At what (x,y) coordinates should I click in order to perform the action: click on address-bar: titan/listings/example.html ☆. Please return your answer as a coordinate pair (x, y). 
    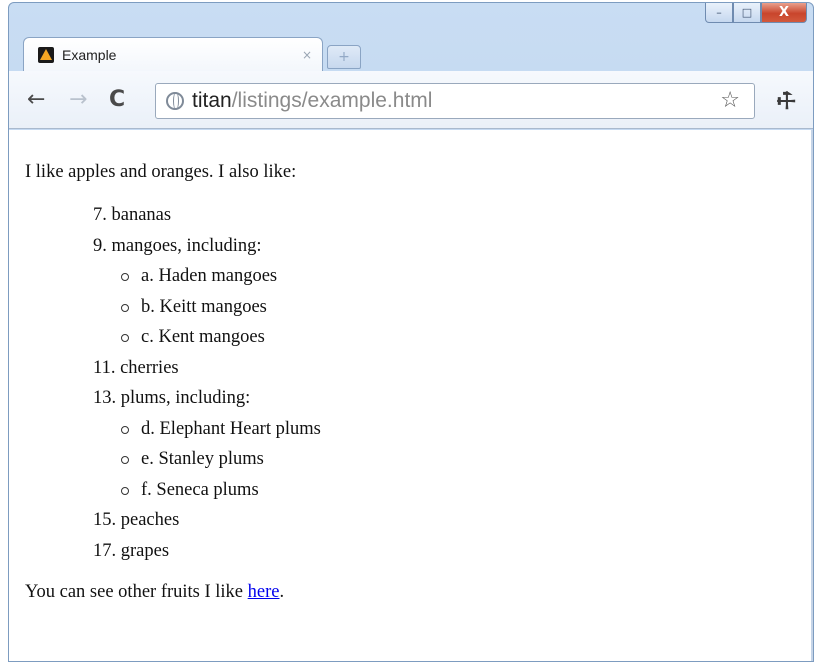
    Looking at the image, I should click on (455, 101).